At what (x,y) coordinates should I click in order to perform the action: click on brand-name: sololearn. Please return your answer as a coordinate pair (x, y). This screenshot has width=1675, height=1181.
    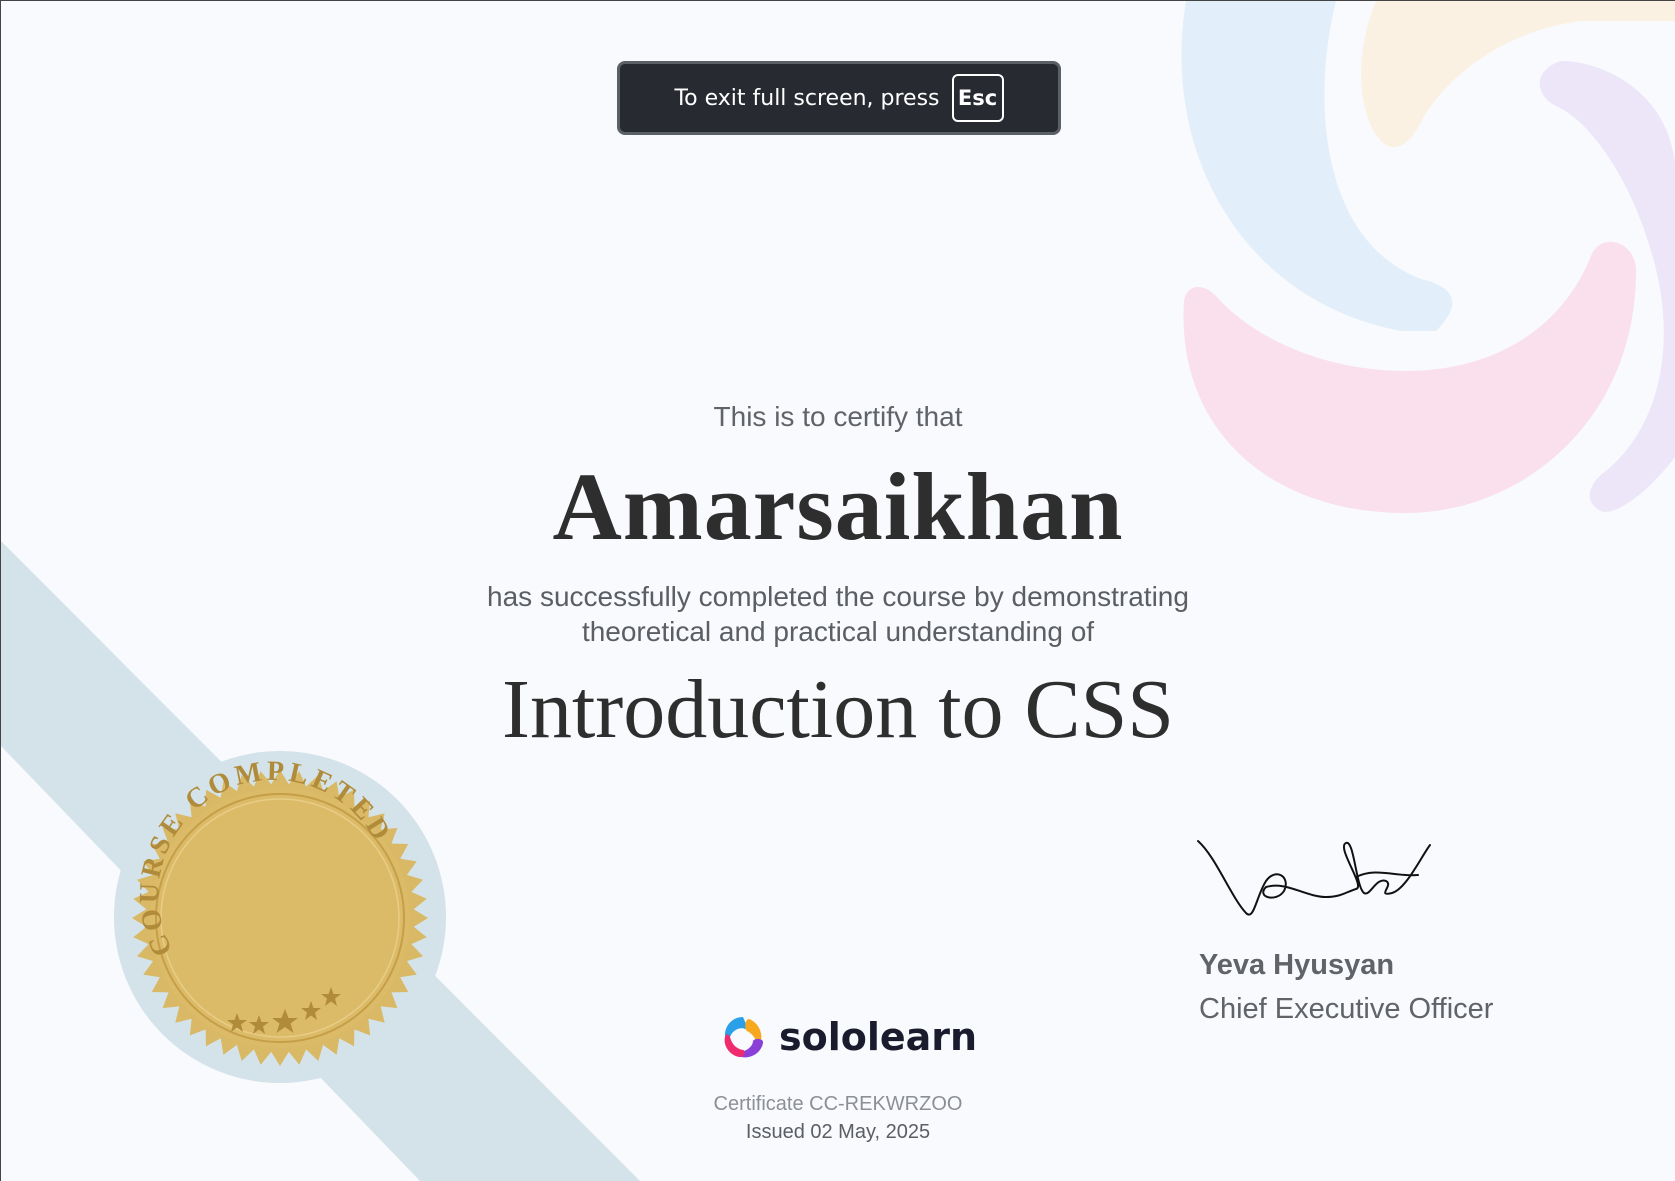
    Looking at the image, I should click on (878, 1037).